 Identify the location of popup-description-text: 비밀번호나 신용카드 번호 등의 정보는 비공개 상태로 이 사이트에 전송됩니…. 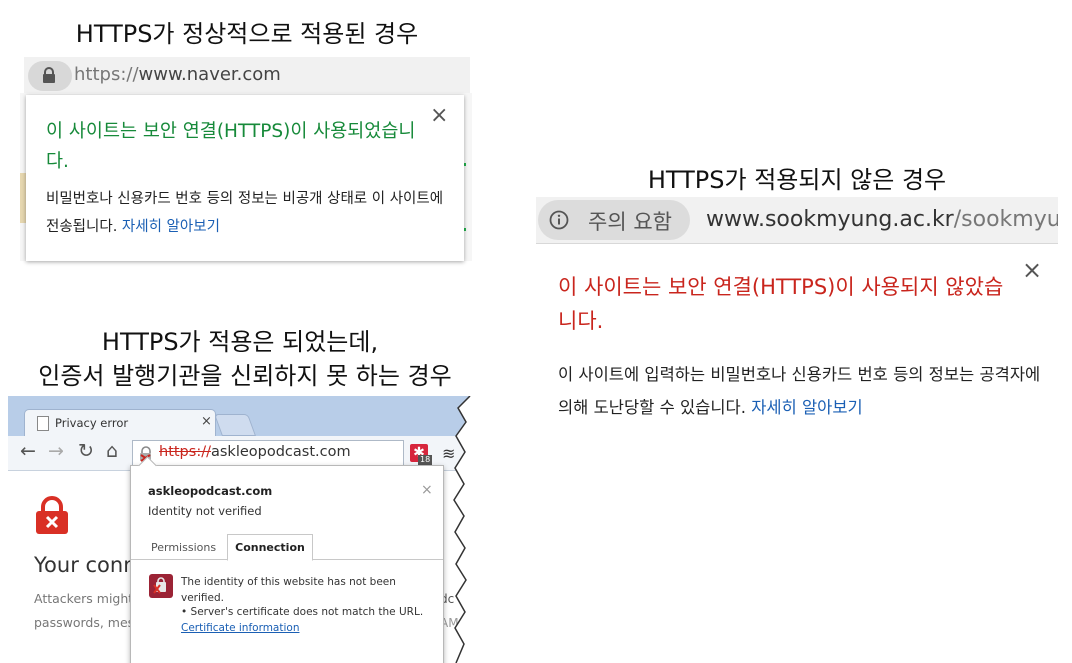
(245, 213).